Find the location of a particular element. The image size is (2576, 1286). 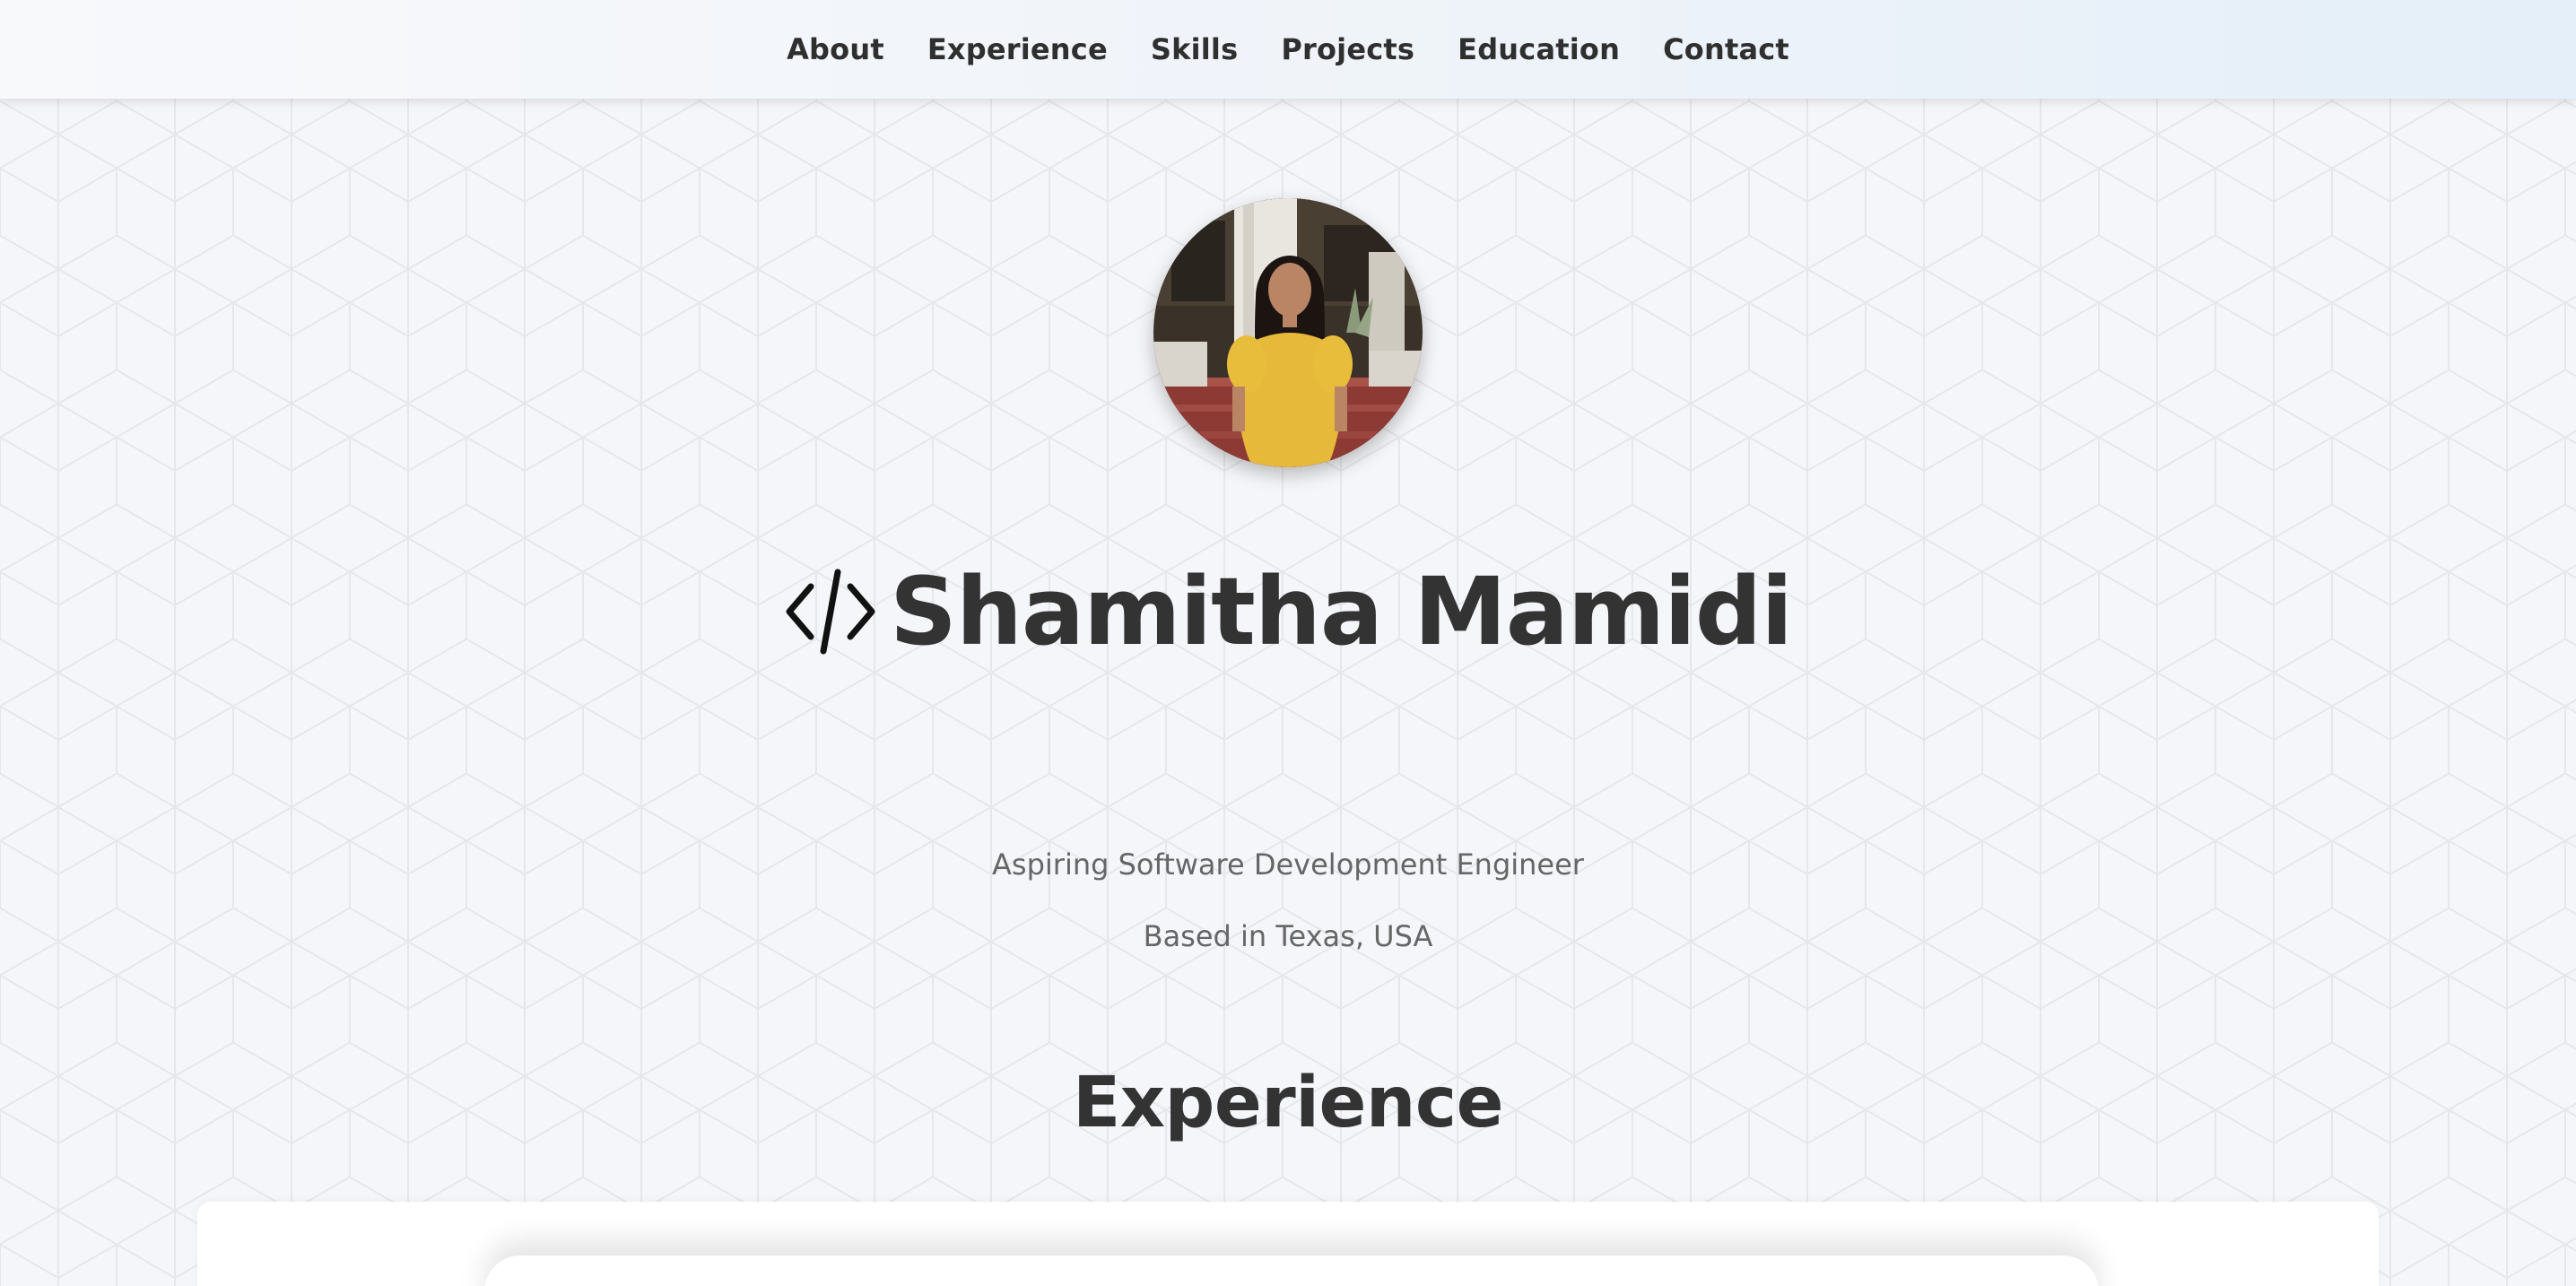

nav-link-contact: Contact is located at coordinates (1726, 49).